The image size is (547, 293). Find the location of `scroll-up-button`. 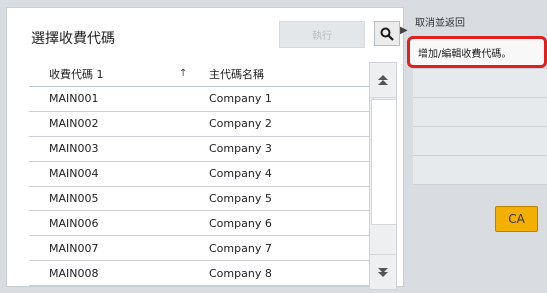

scroll-up-button is located at coordinates (383, 80).